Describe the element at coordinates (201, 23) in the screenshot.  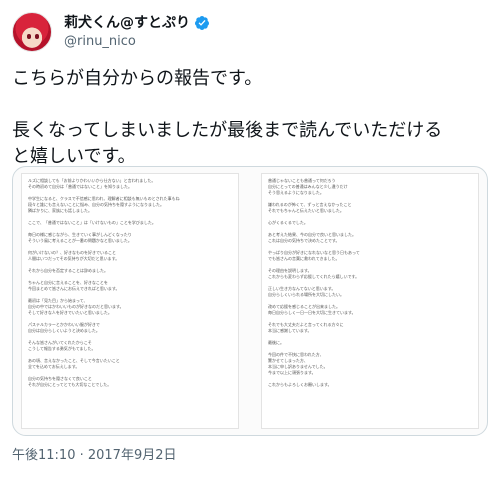
I see `verified-badge-icon` at that location.